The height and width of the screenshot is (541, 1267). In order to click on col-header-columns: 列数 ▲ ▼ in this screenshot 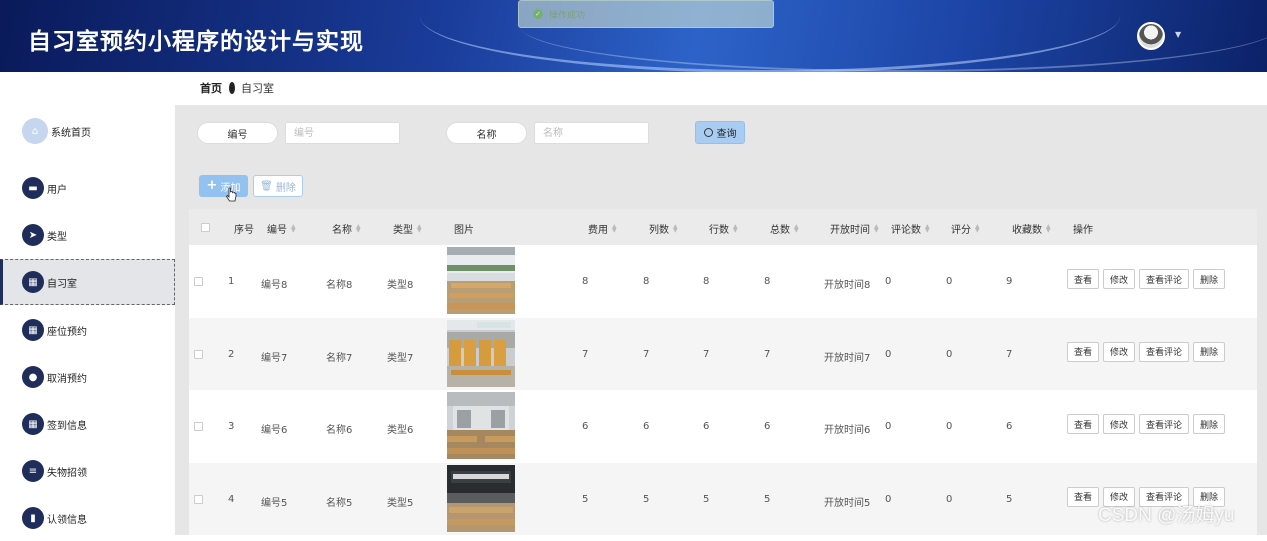, I will do `click(663, 228)`.